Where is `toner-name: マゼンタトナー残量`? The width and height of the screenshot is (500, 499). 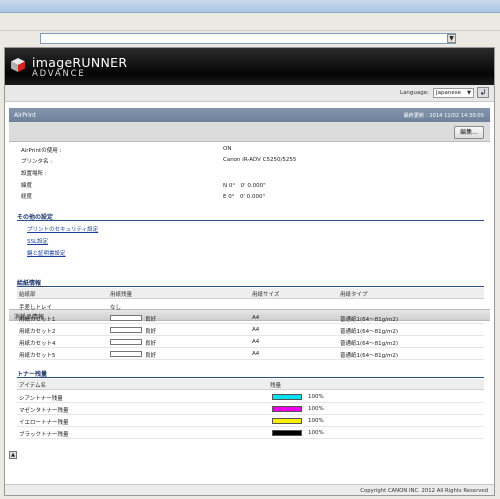
toner-name: マゼンタトナー残量 is located at coordinates (44, 411).